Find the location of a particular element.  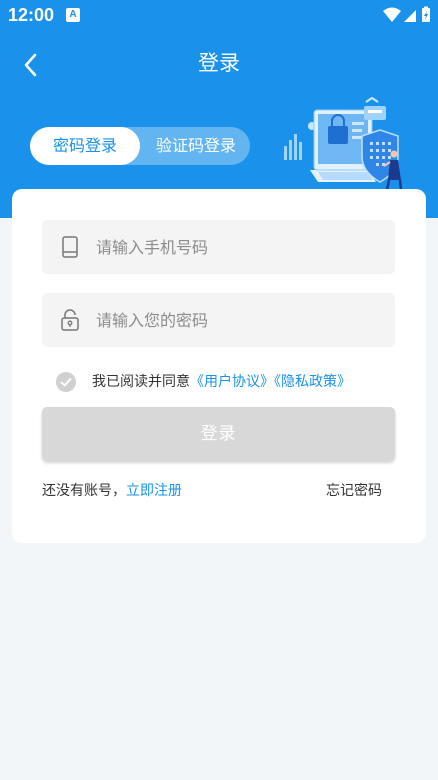

security-illustration is located at coordinates (343, 143).